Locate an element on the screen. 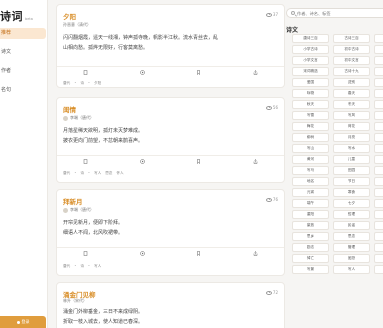 Image resolution: width=383 pixels, height=328 pixels. category-chip: 写 is located at coordinates (378, 115).